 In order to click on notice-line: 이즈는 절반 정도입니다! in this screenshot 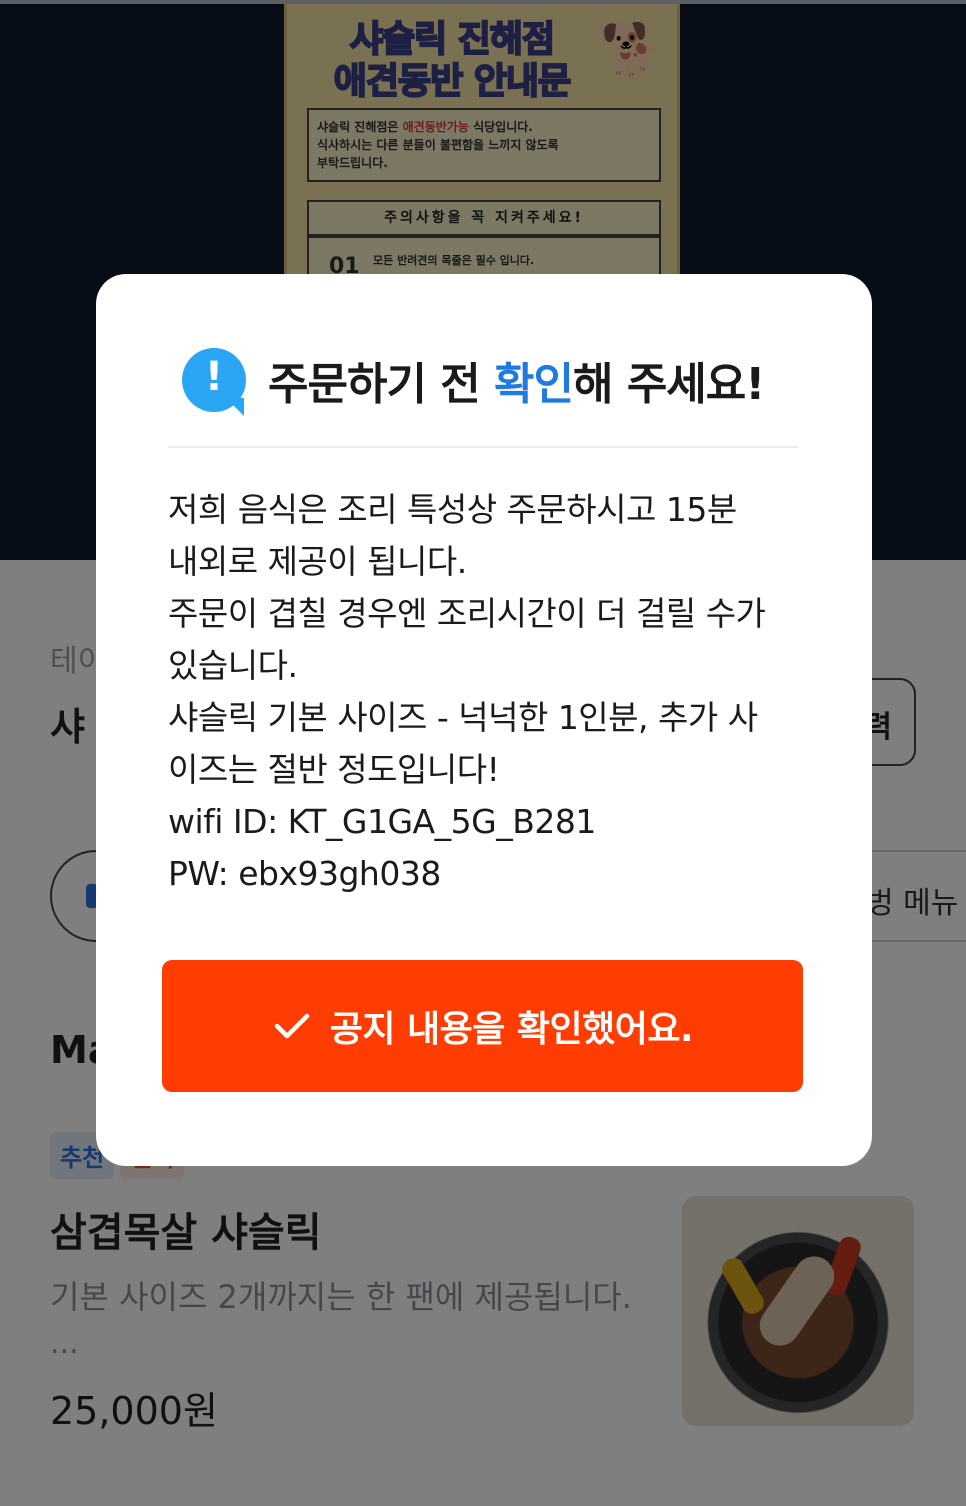, I will do `click(334, 769)`.